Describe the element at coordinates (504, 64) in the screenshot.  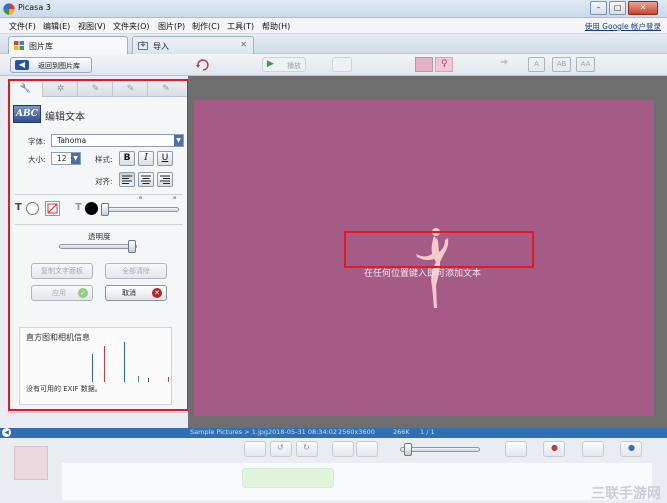
I see `next-arrow-icon: ➜` at that location.